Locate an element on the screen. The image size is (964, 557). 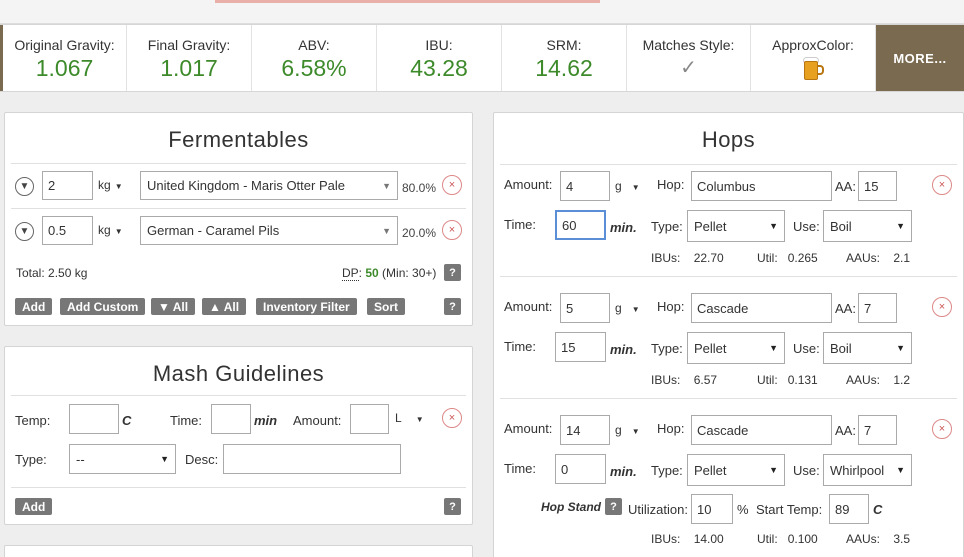
hop-amount-input: 5 is located at coordinates (585, 308).